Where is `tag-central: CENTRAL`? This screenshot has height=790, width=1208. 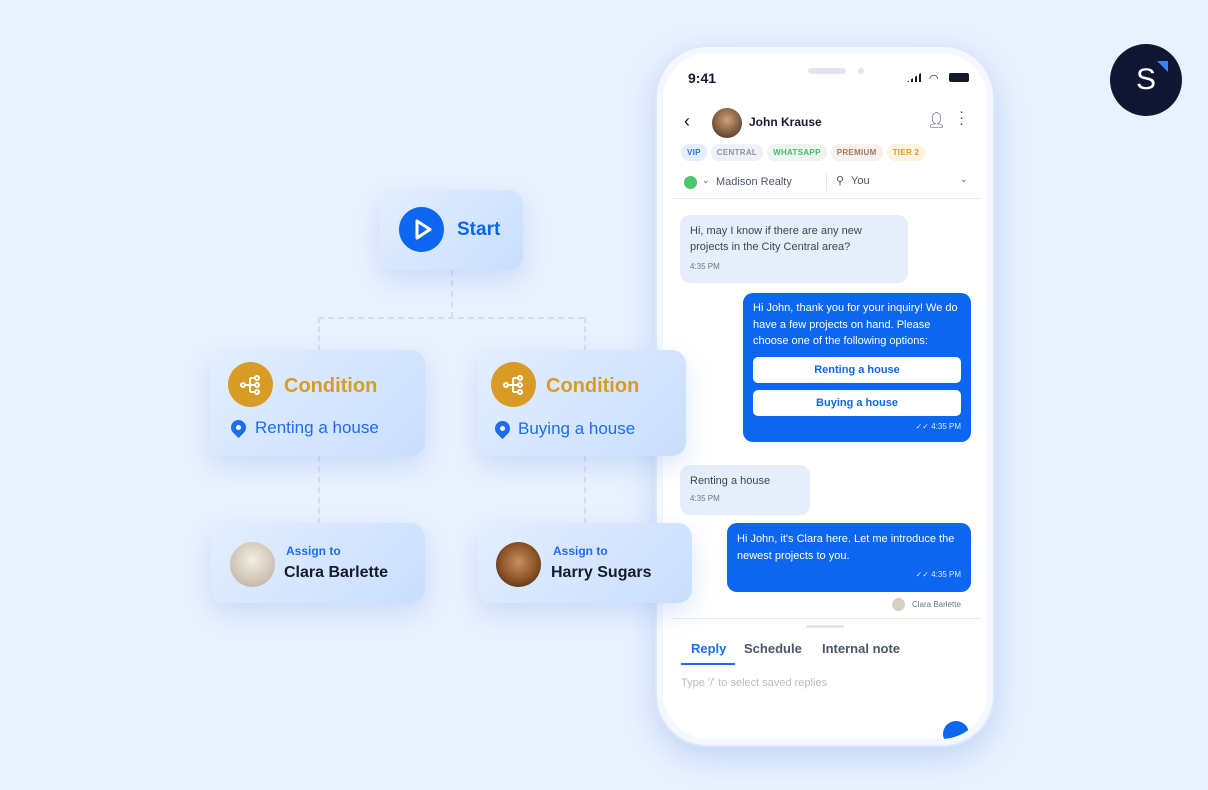 tag-central: CENTRAL is located at coordinates (737, 152).